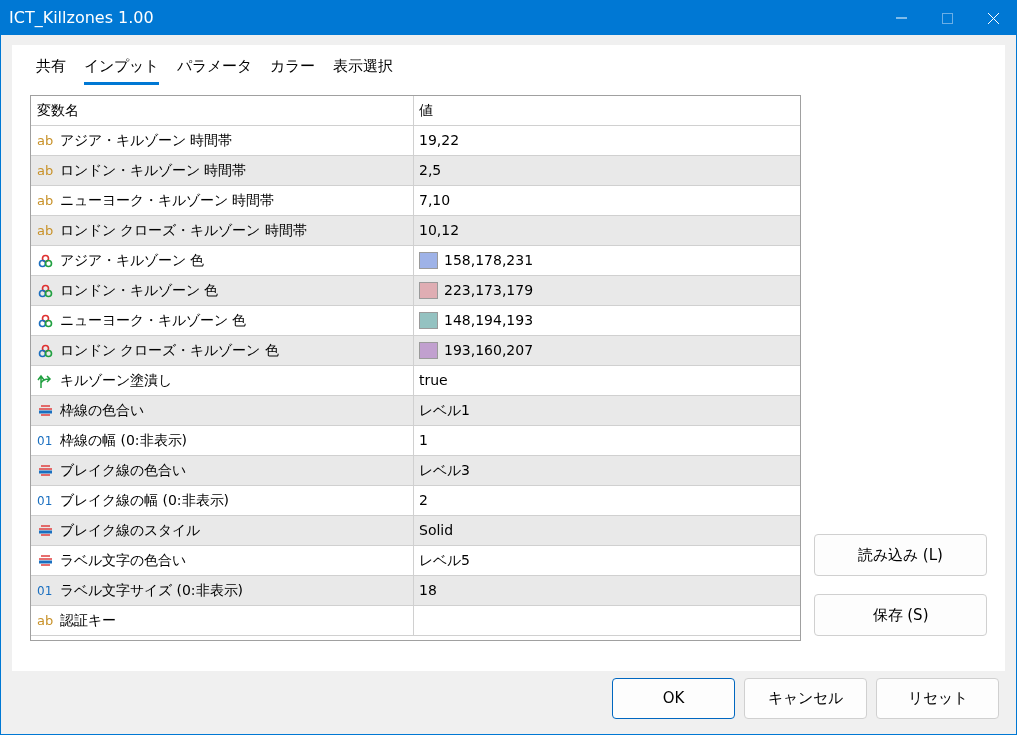 This screenshot has height=735, width=1017. I want to click on parameter-value: 158,178,231, so click(489, 260).